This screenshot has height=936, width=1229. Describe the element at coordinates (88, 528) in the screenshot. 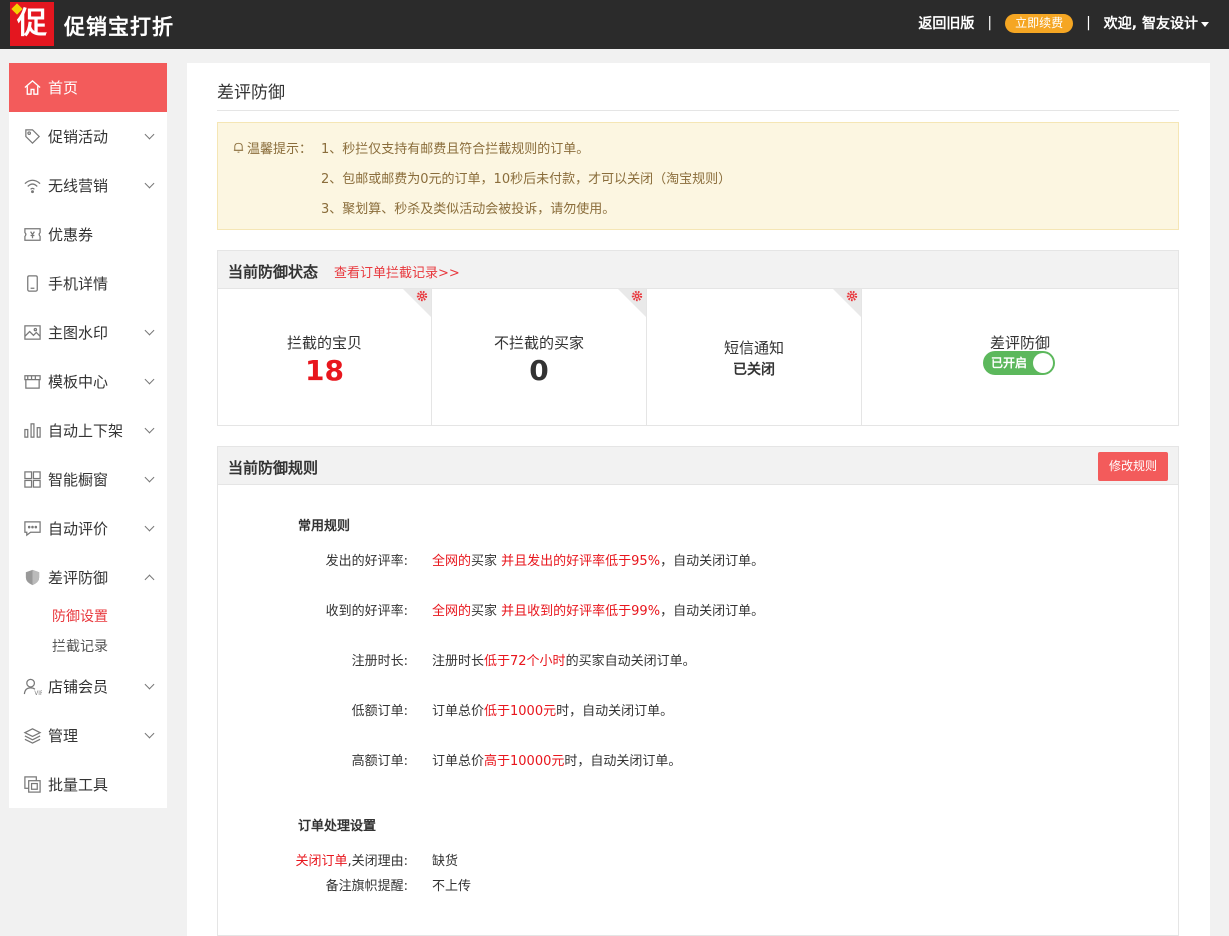

I see `sidebar-item-auto-review: 自动评价` at that location.